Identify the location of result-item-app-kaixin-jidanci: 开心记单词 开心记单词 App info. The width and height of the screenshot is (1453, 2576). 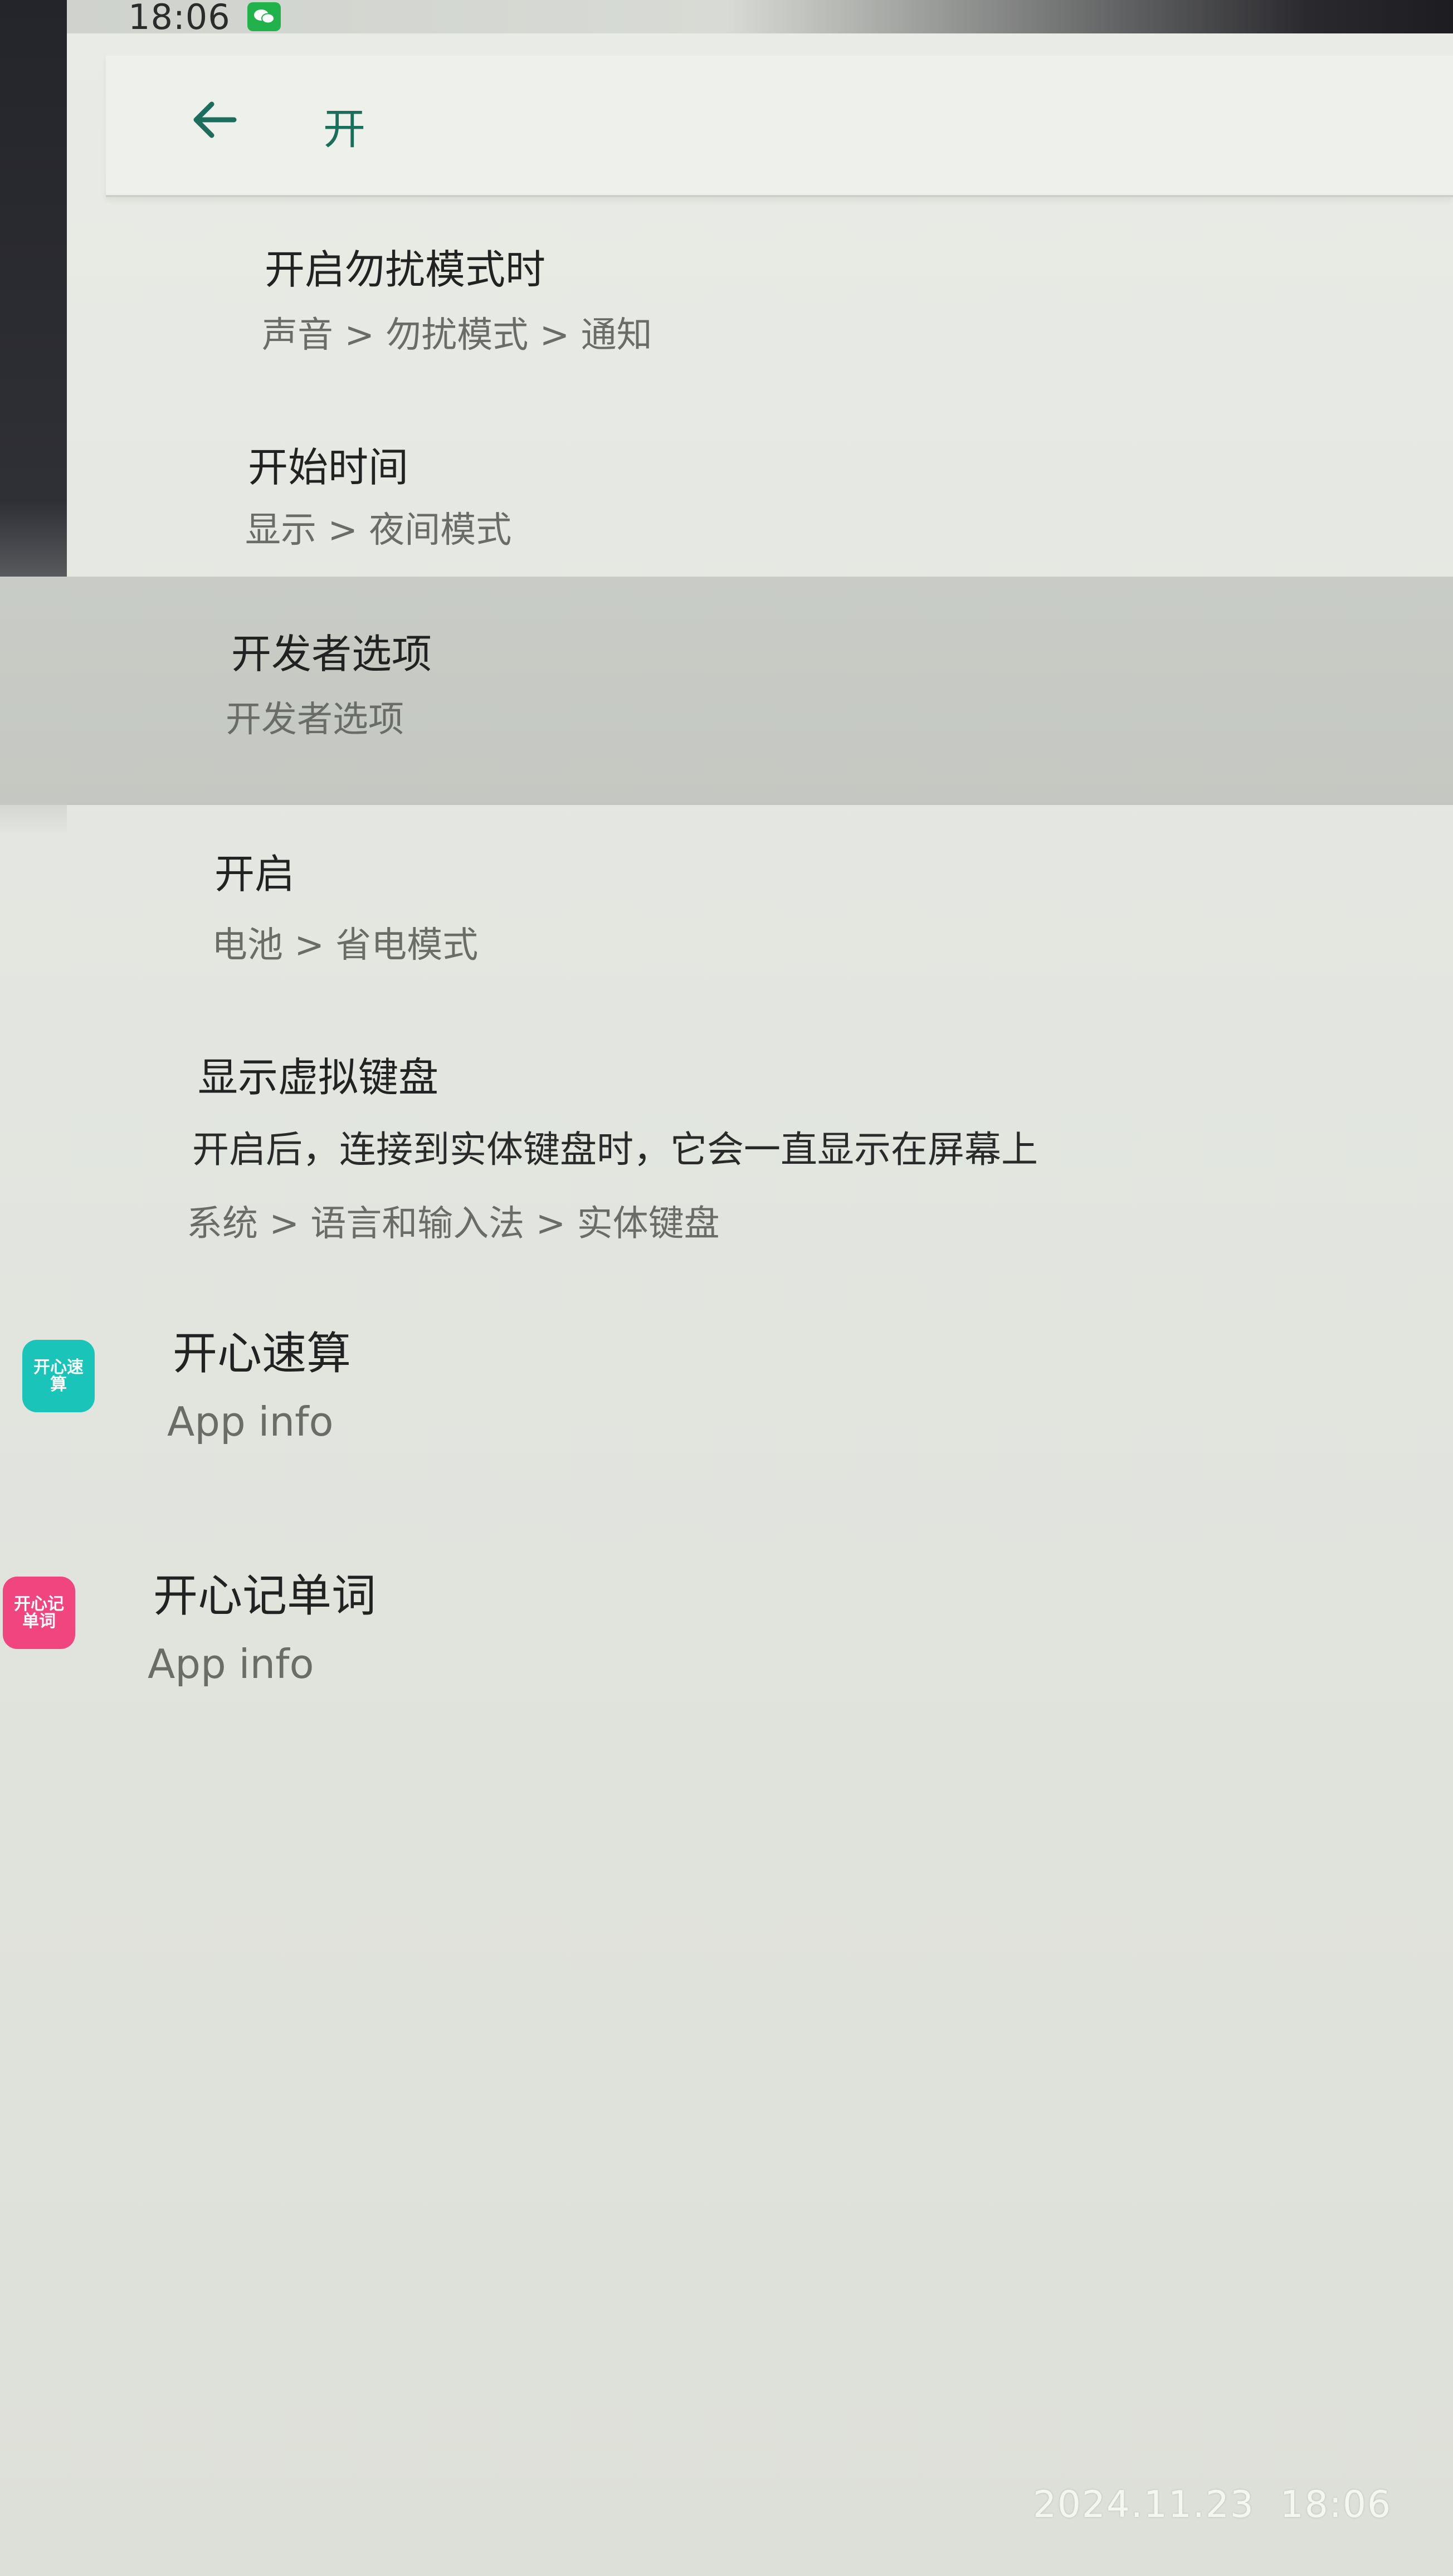
(726, 1657).